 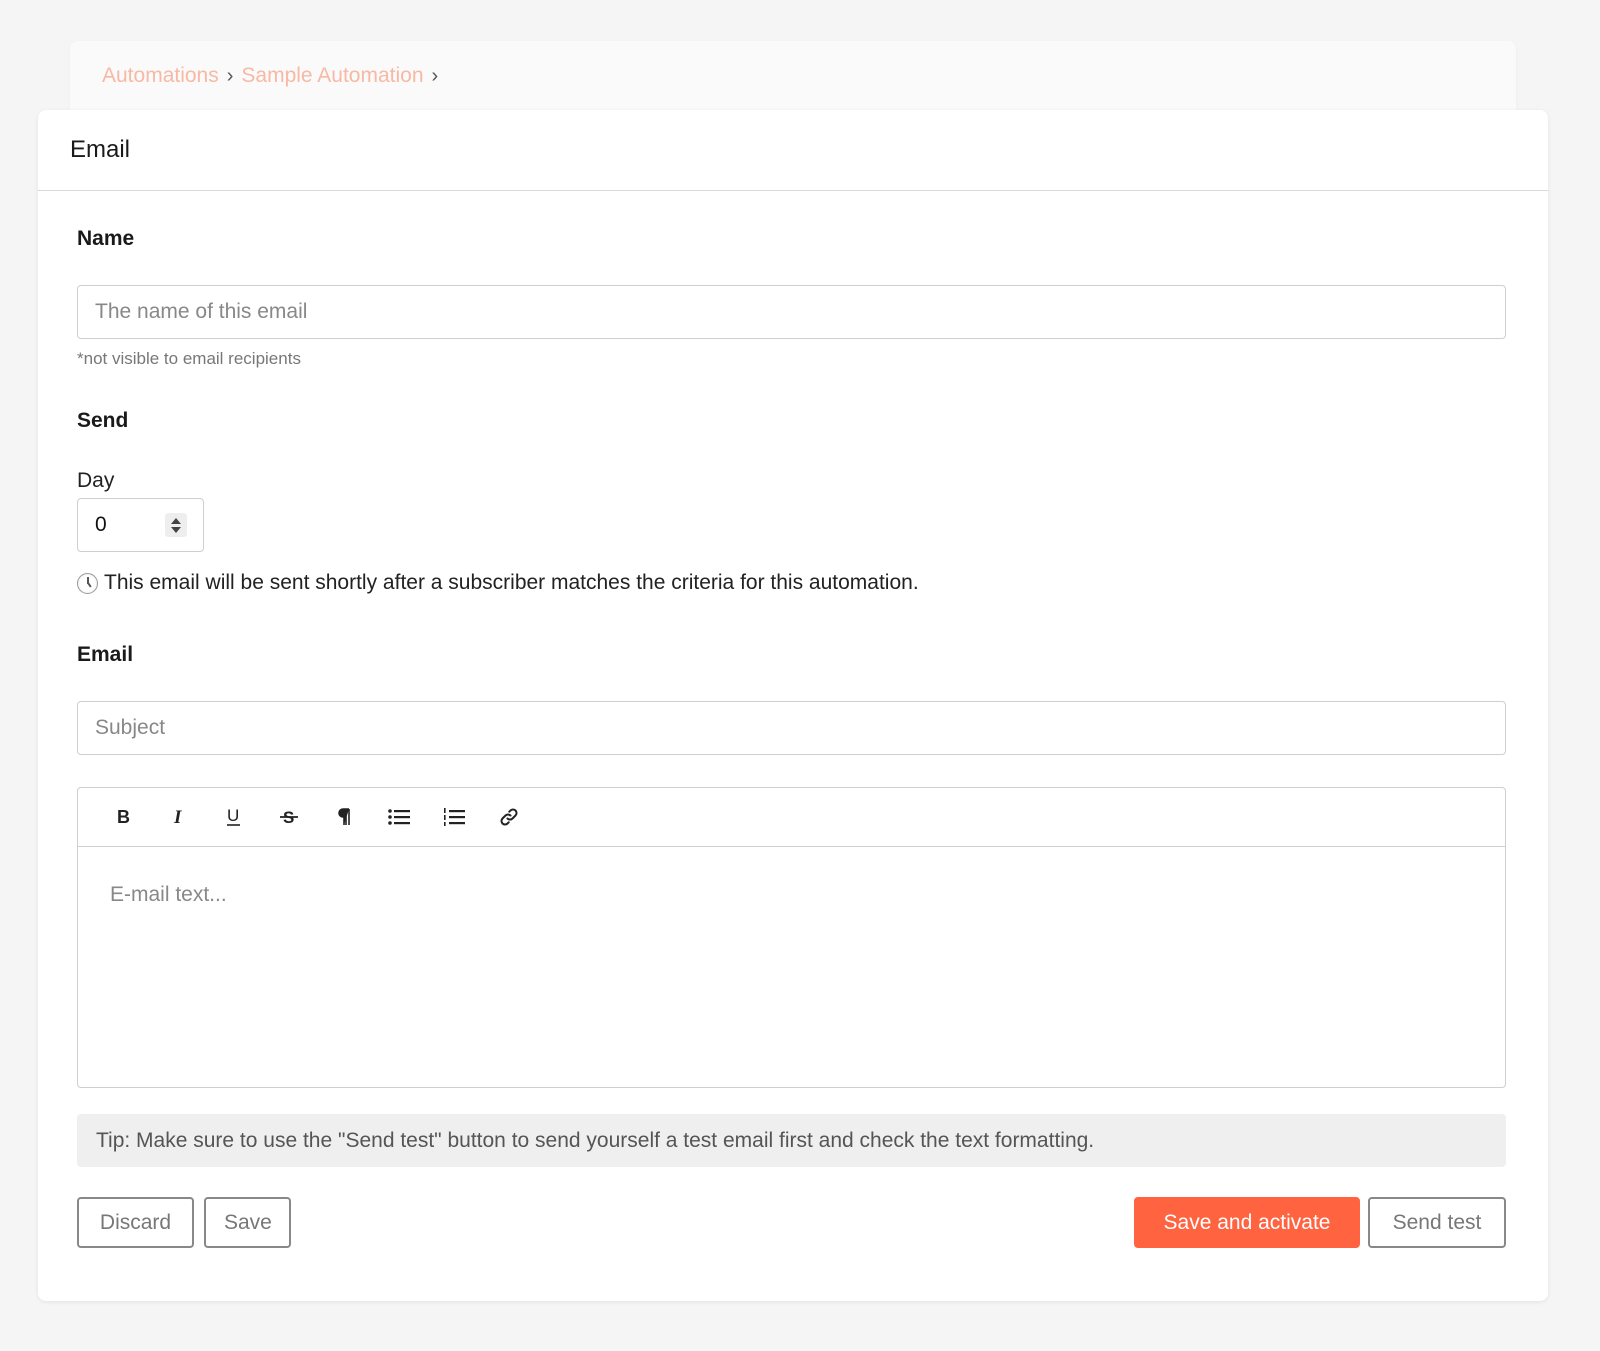 I want to click on italic-icon: I, so click(x=178, y=817).